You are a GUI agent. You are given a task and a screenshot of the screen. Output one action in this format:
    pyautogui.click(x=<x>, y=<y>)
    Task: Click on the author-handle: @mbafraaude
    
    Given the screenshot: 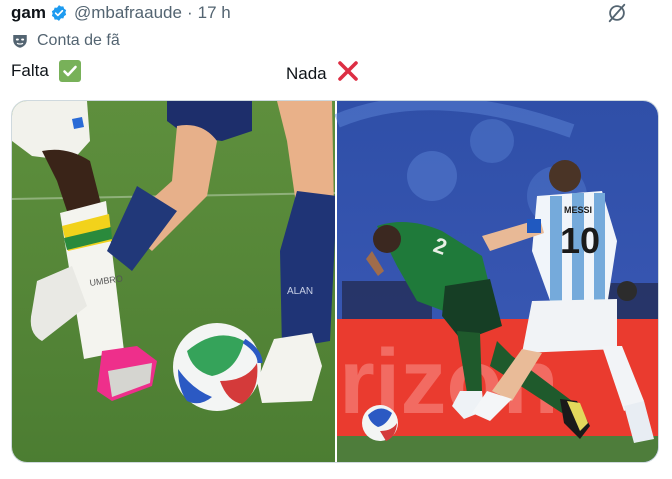 What is the action you would take?
    pyautogui.click(x=128, y=13)
    